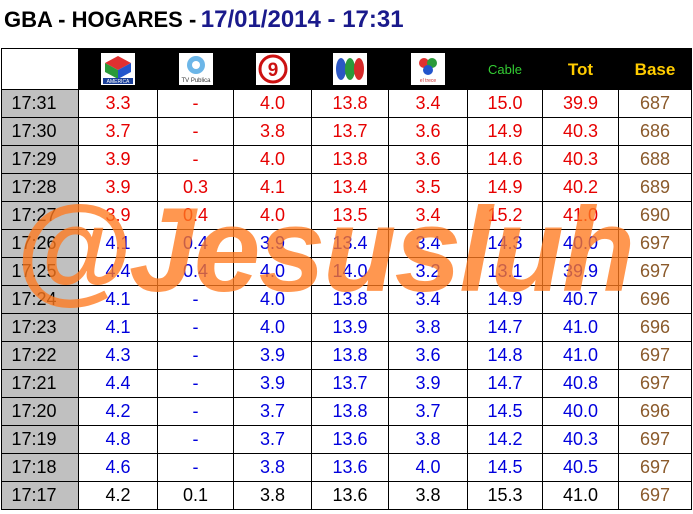 The width and height of the screenshot is (693, 514). I want to click on cell-ch1: 4.8, so click(118, 439).